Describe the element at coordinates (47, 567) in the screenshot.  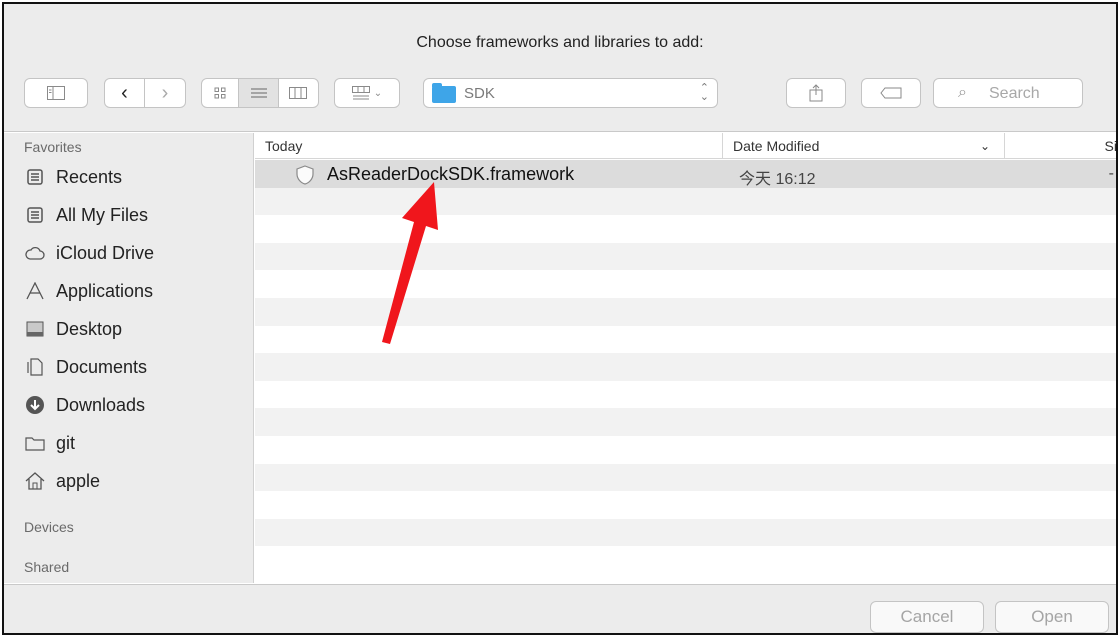
I see `sidebar-header-shared: Shared` at that location.